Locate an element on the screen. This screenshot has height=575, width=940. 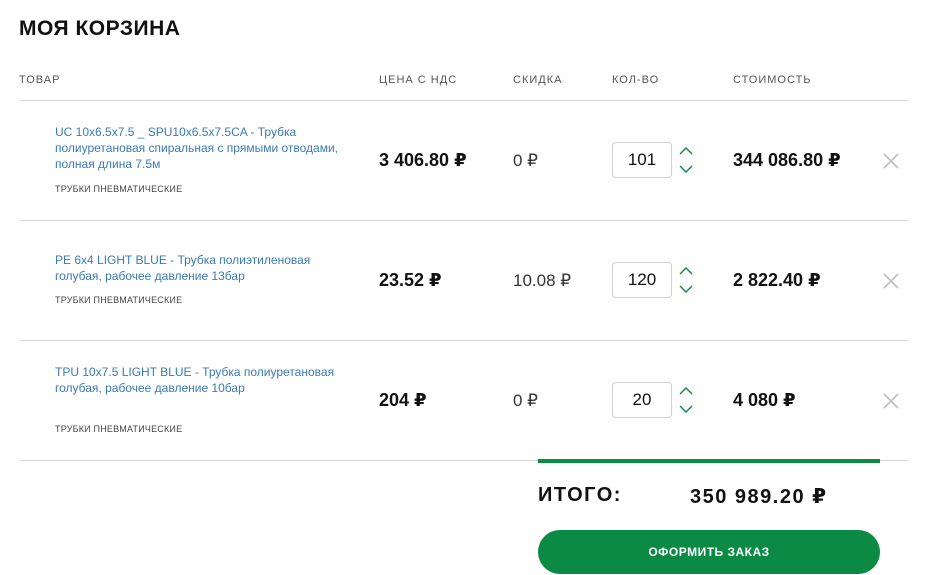
header-product: ТОВАР is located at coordinates (40, 80).